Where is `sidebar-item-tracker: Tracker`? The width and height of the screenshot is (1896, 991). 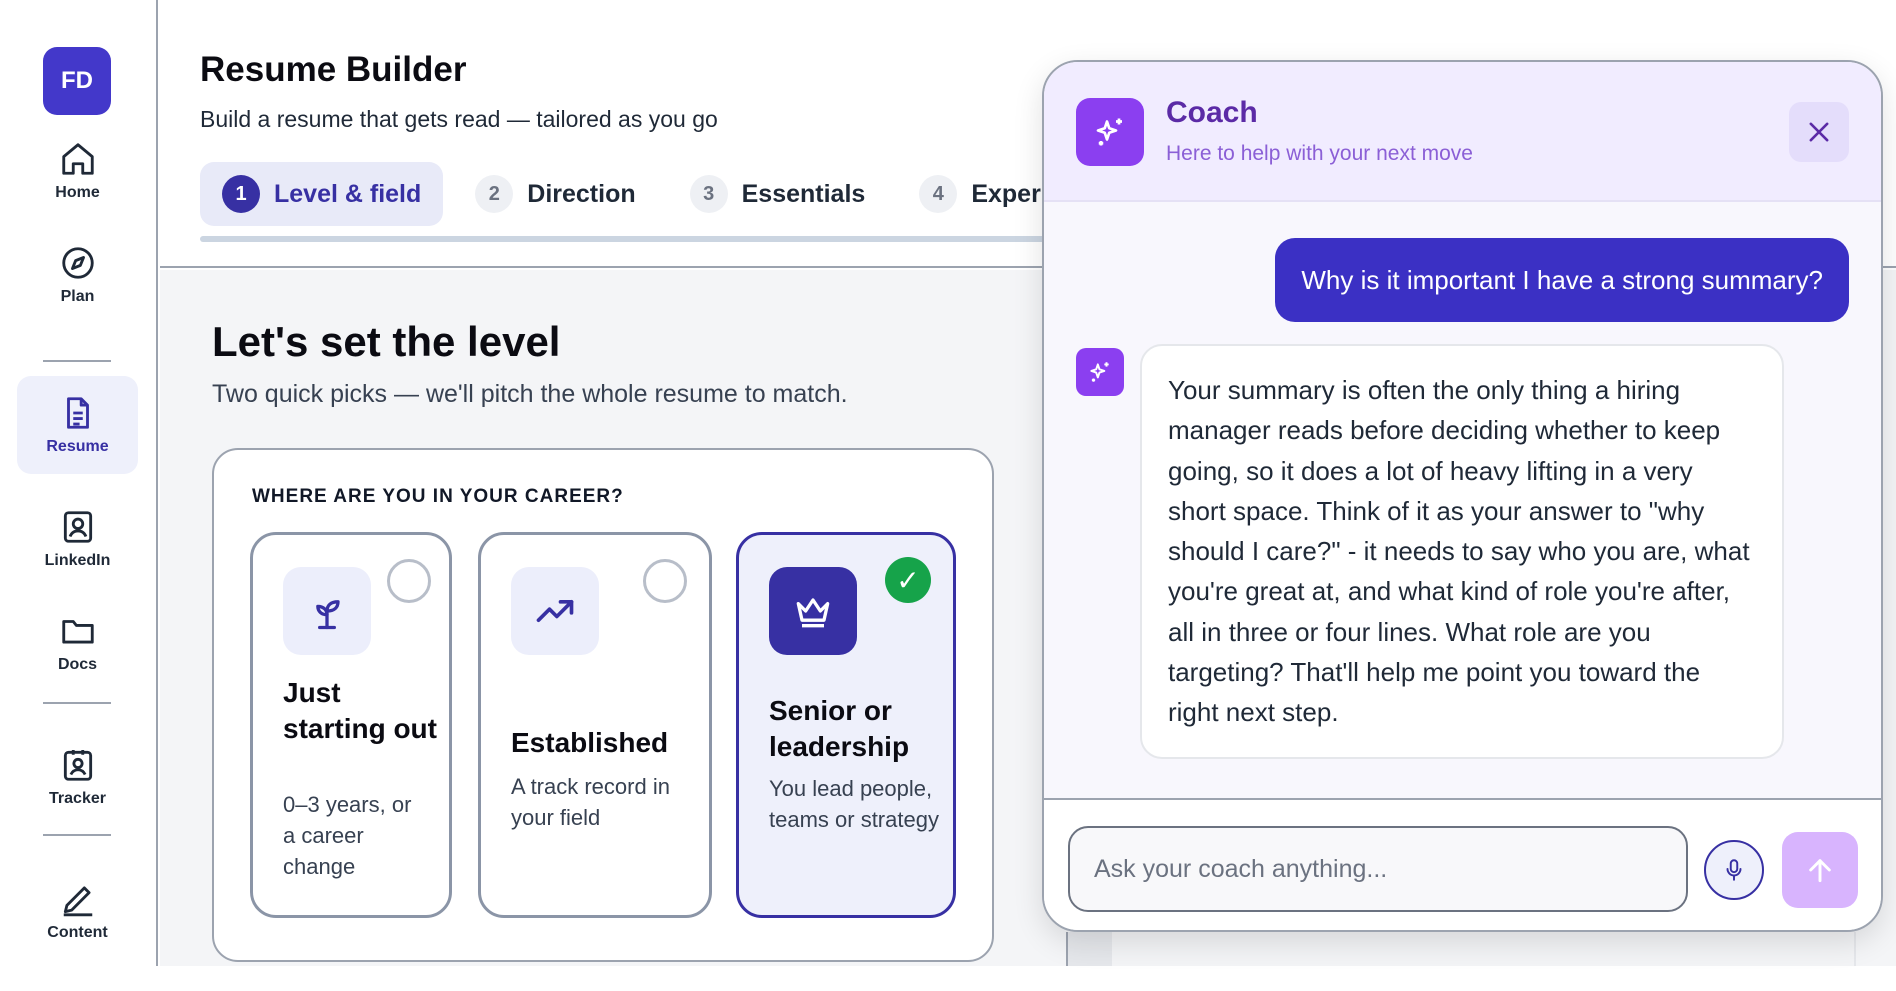 sidebar-item-tracker: Tracker is located at coordinates (77, 777).